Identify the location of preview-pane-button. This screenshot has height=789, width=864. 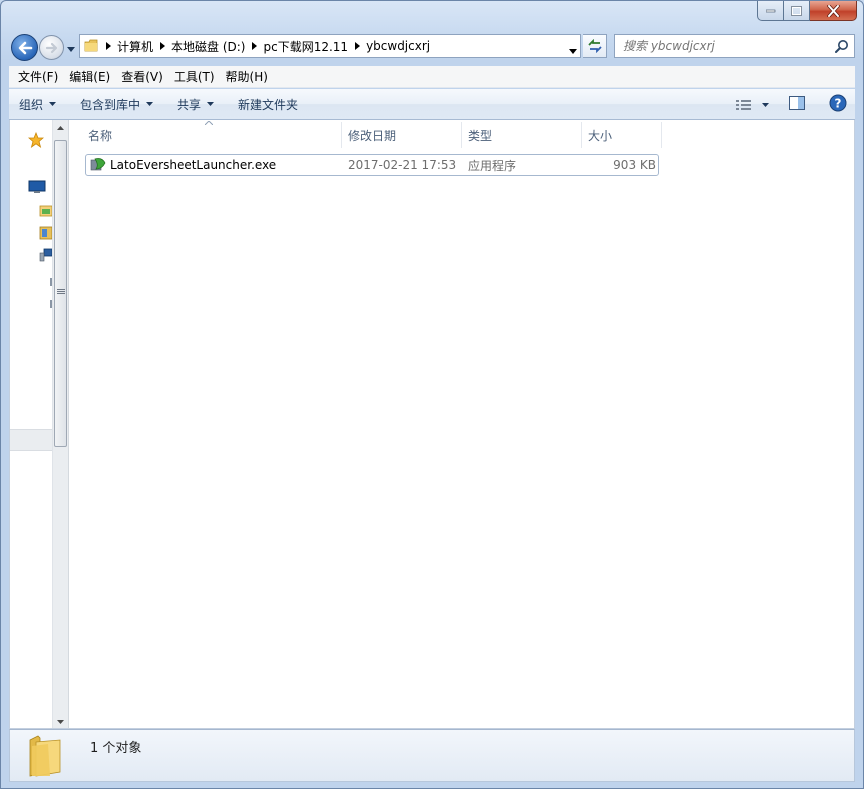
(797, 104).